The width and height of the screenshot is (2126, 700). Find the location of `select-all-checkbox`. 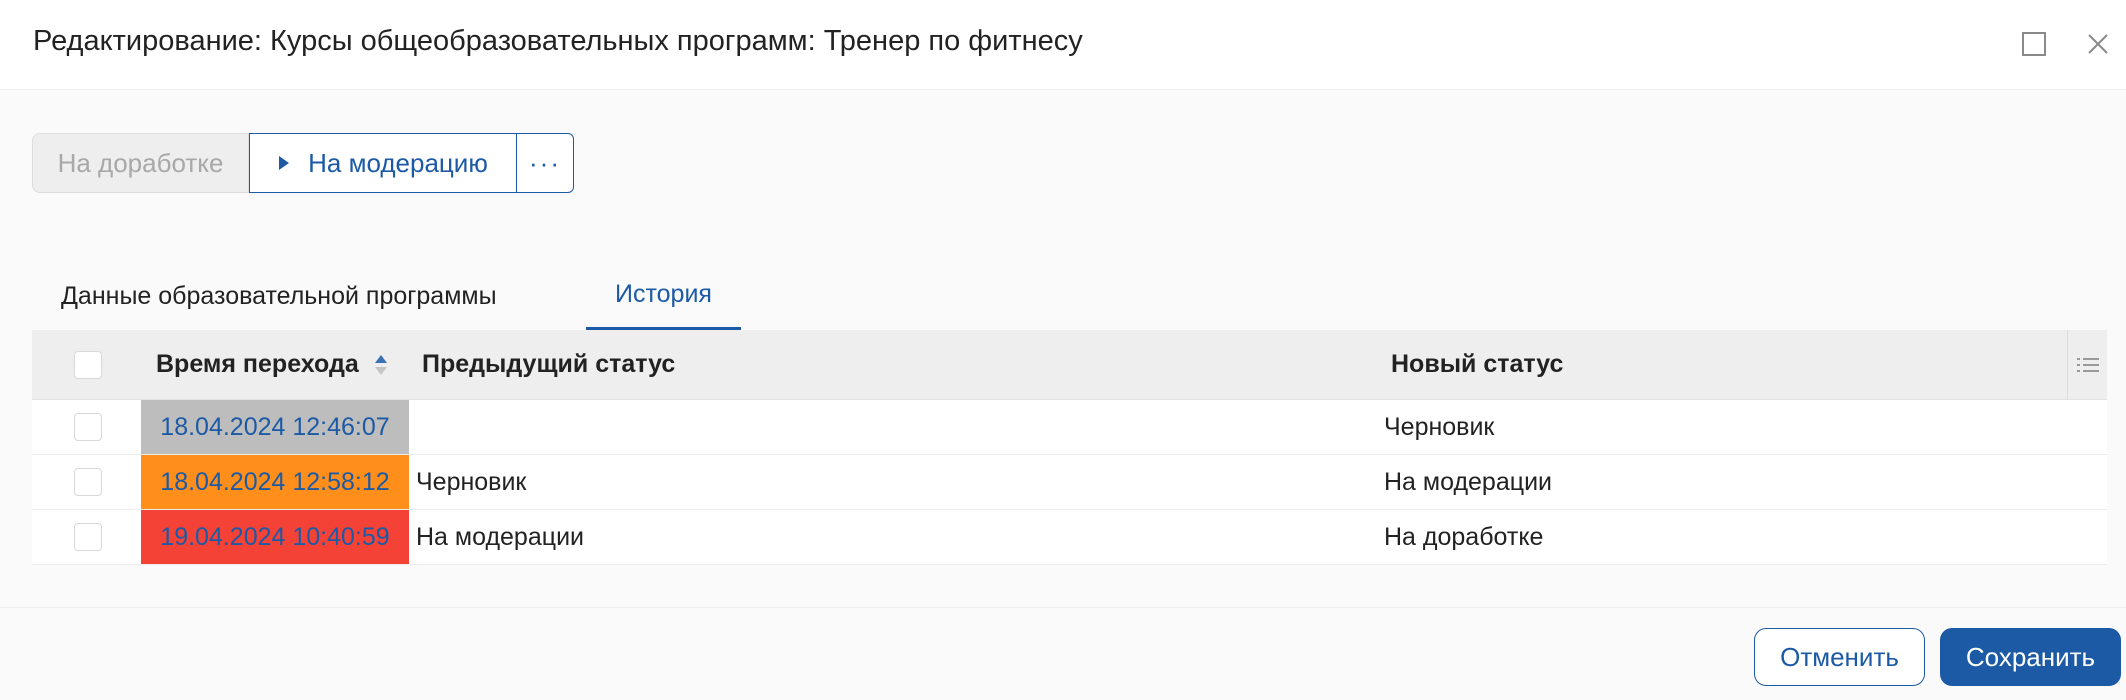

select-all-checkbox is located at coordinates (88, 364).